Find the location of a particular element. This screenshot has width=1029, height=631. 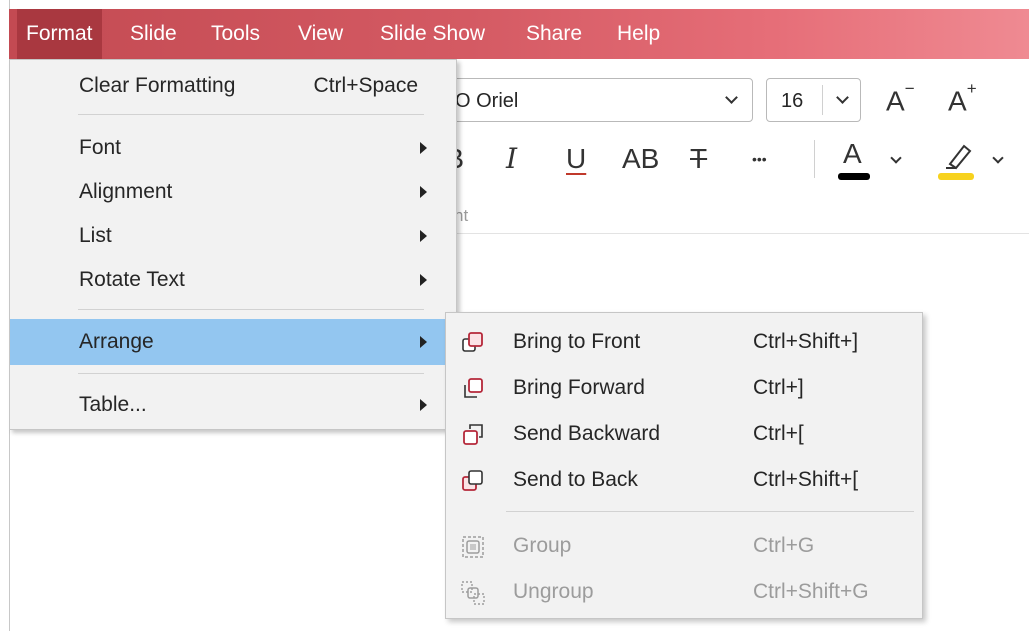

menu-item-label: Group is located at coordinates (542, 545).